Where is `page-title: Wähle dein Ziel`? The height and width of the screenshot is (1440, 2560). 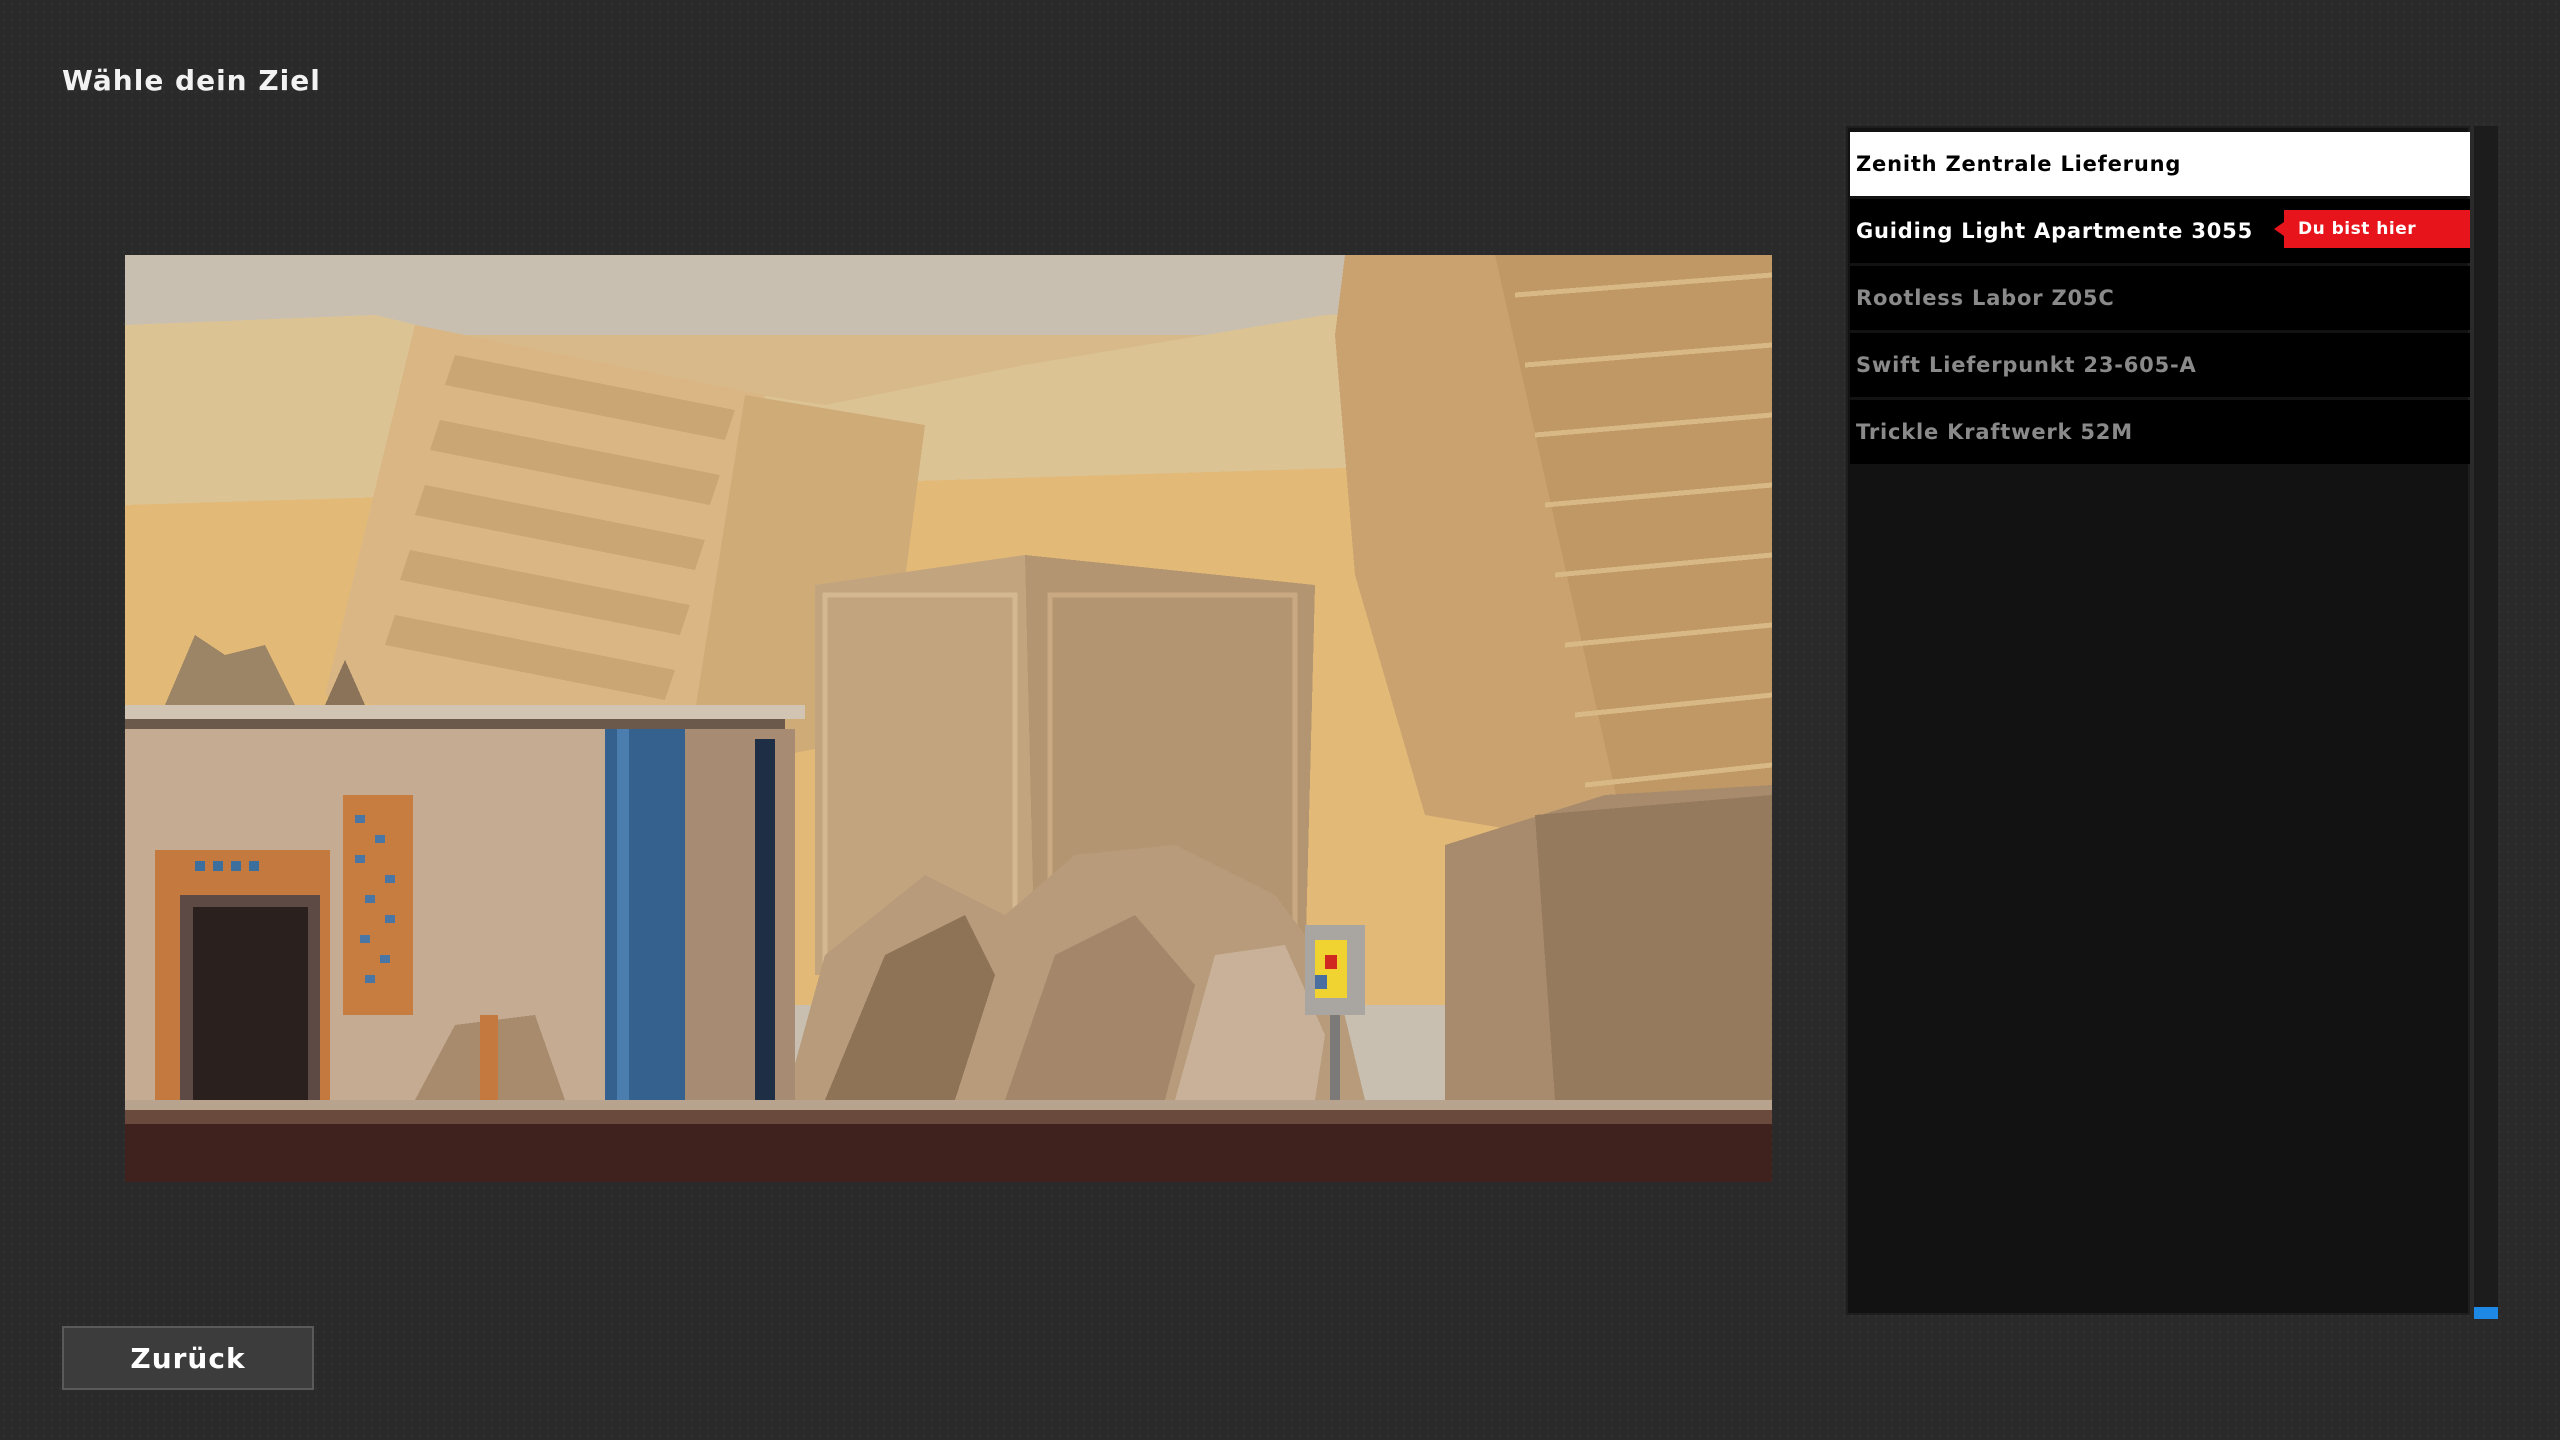
page-title: Wähle dein Ziel is located at coordinates (191, 80).